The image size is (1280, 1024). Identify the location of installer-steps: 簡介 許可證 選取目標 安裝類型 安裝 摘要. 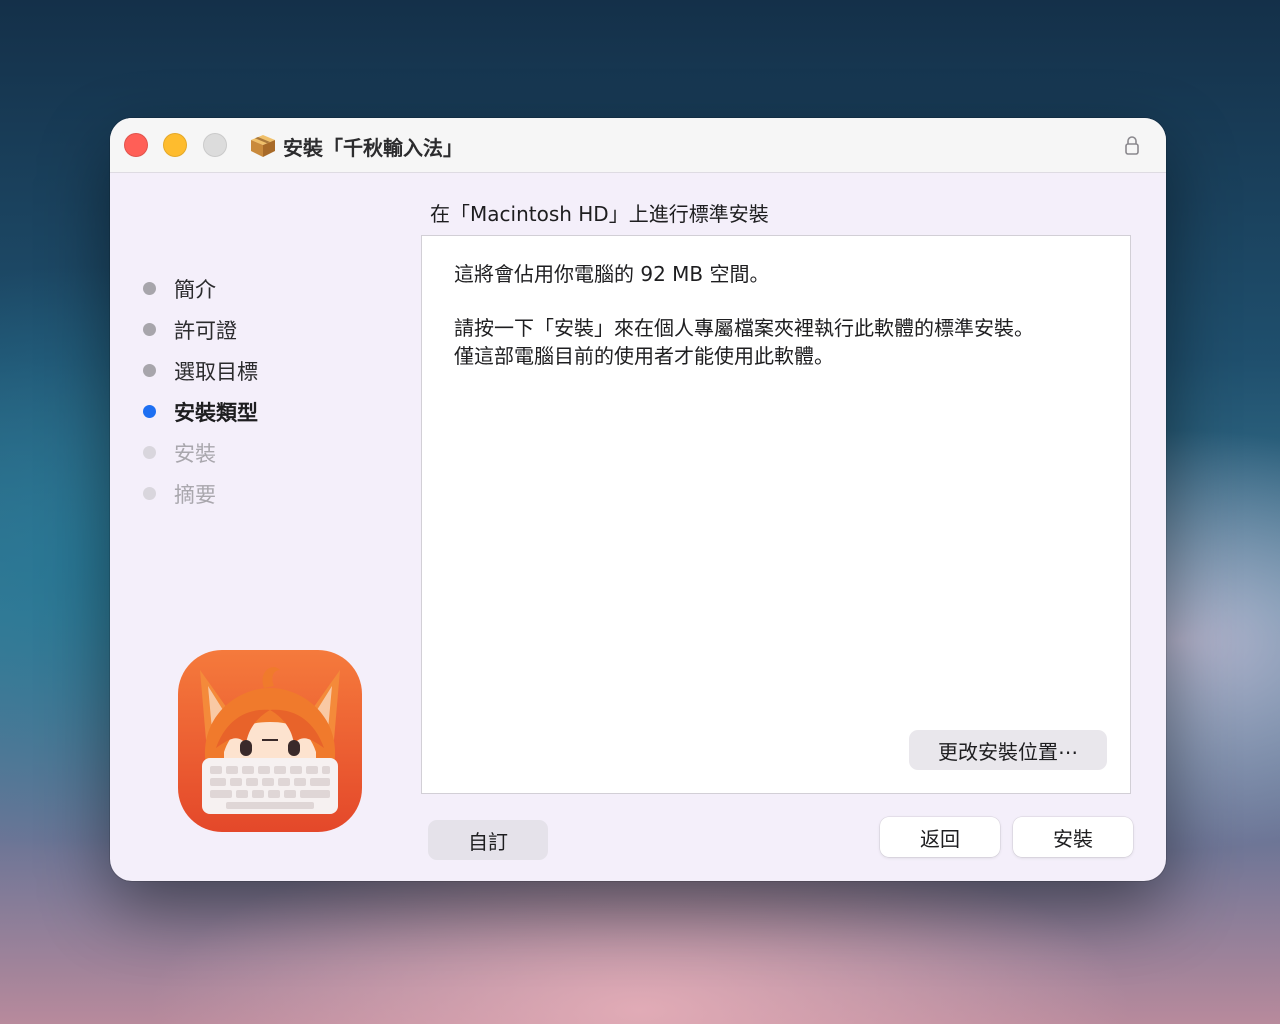
(200, 391).